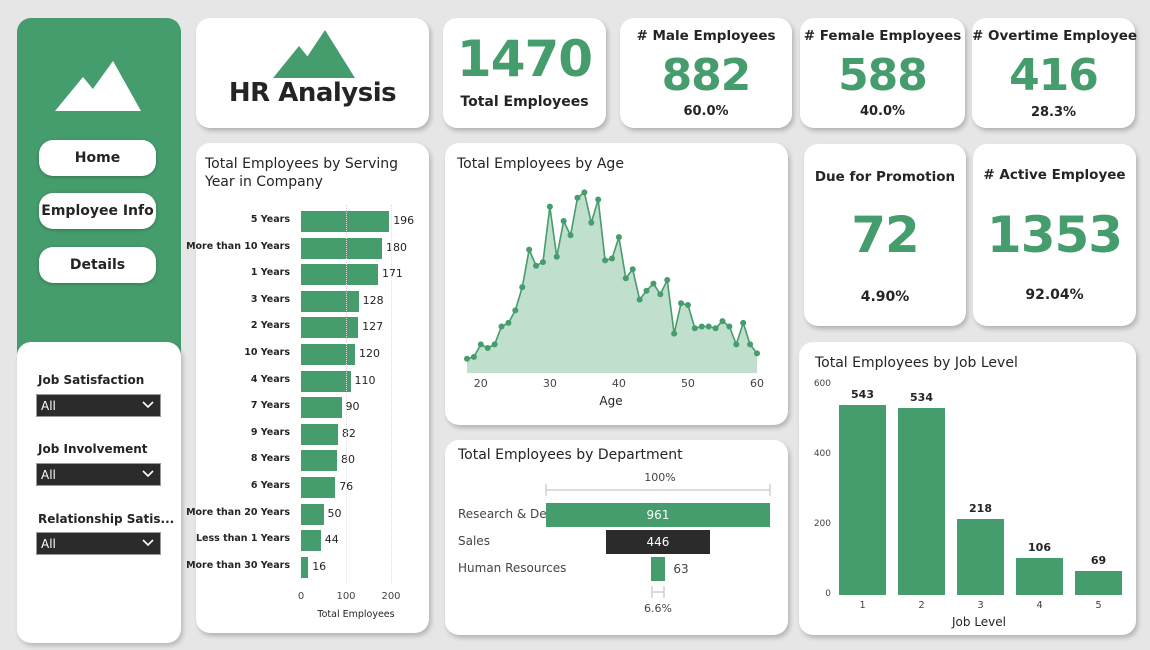 The image size is (1150, 650). What do you see at coordinates (396, 247) in the screenshot?
I see `bar-value: 180` at bounding box center [396, 247].